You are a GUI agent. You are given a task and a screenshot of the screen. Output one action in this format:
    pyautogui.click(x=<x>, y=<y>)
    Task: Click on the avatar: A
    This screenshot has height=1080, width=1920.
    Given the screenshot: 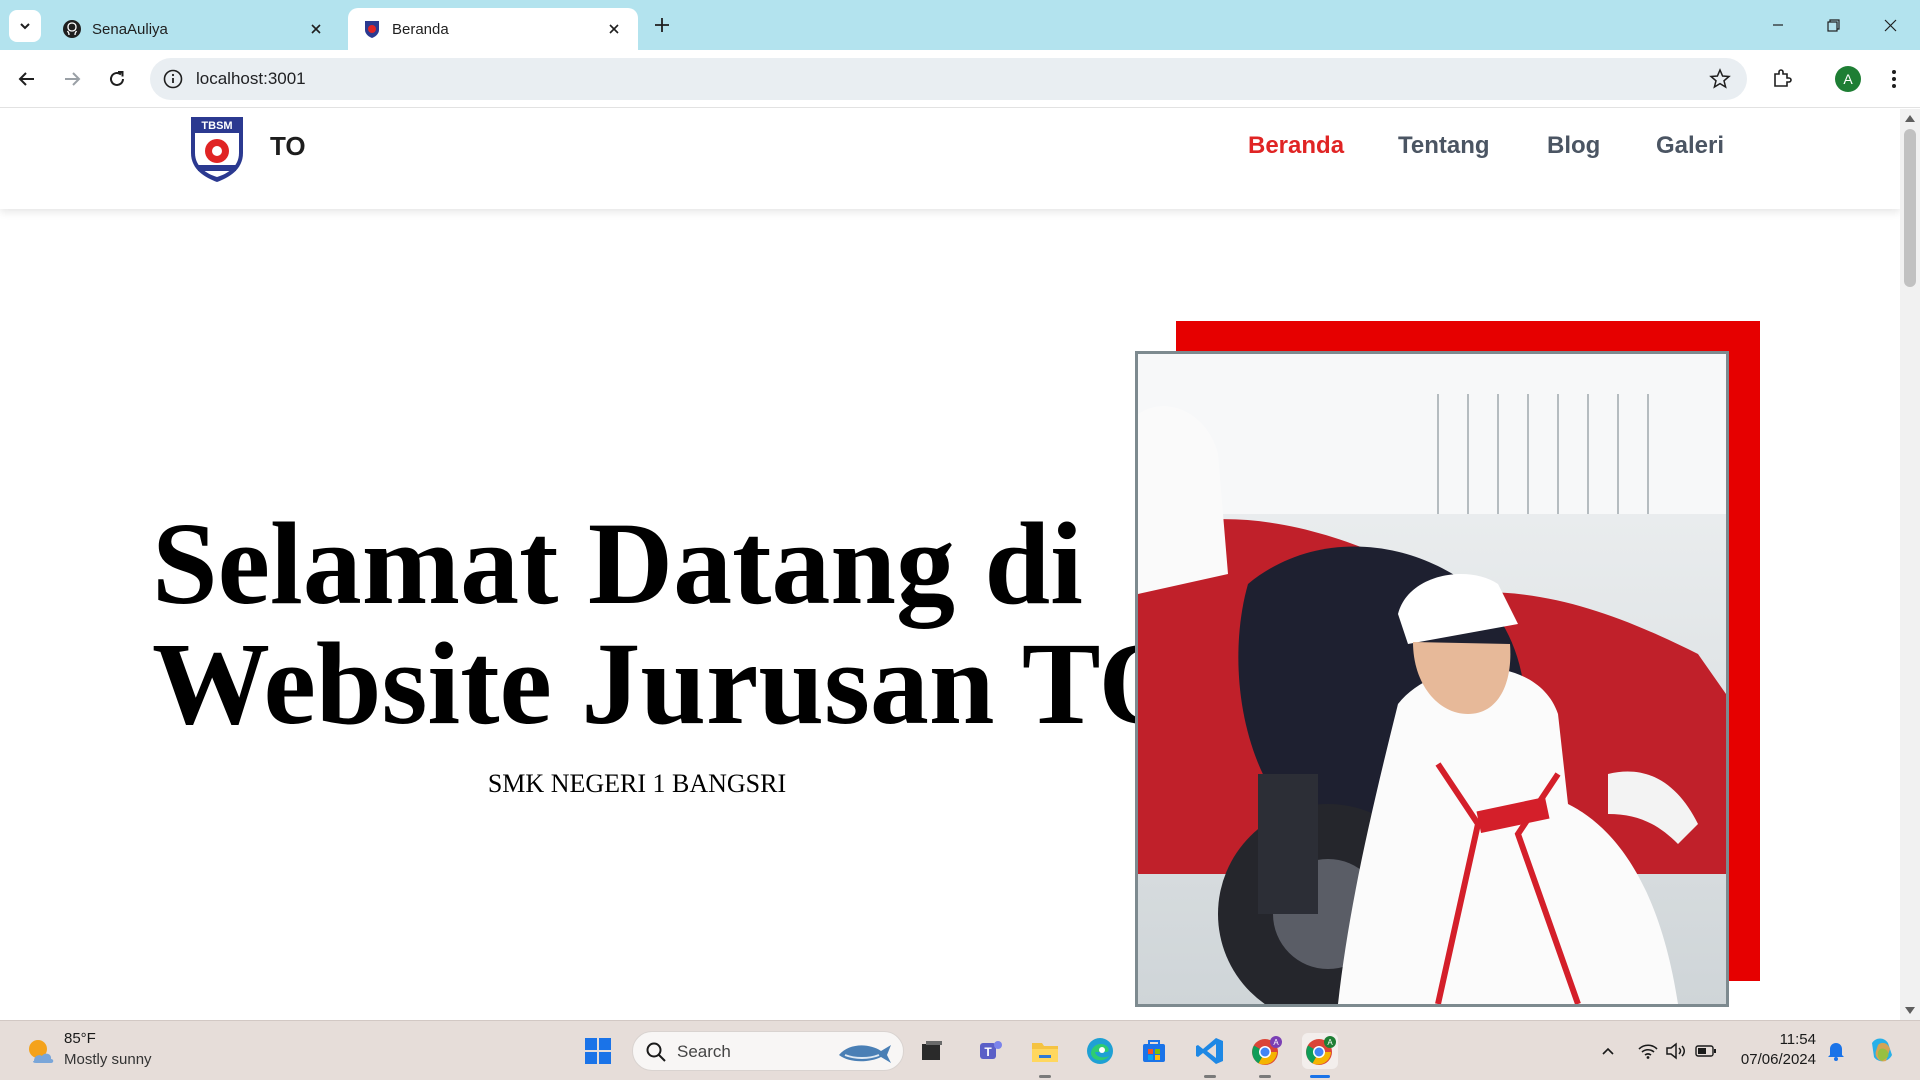 What is the action you would take?
    pyautogui.click(x=1848, y=79)
    